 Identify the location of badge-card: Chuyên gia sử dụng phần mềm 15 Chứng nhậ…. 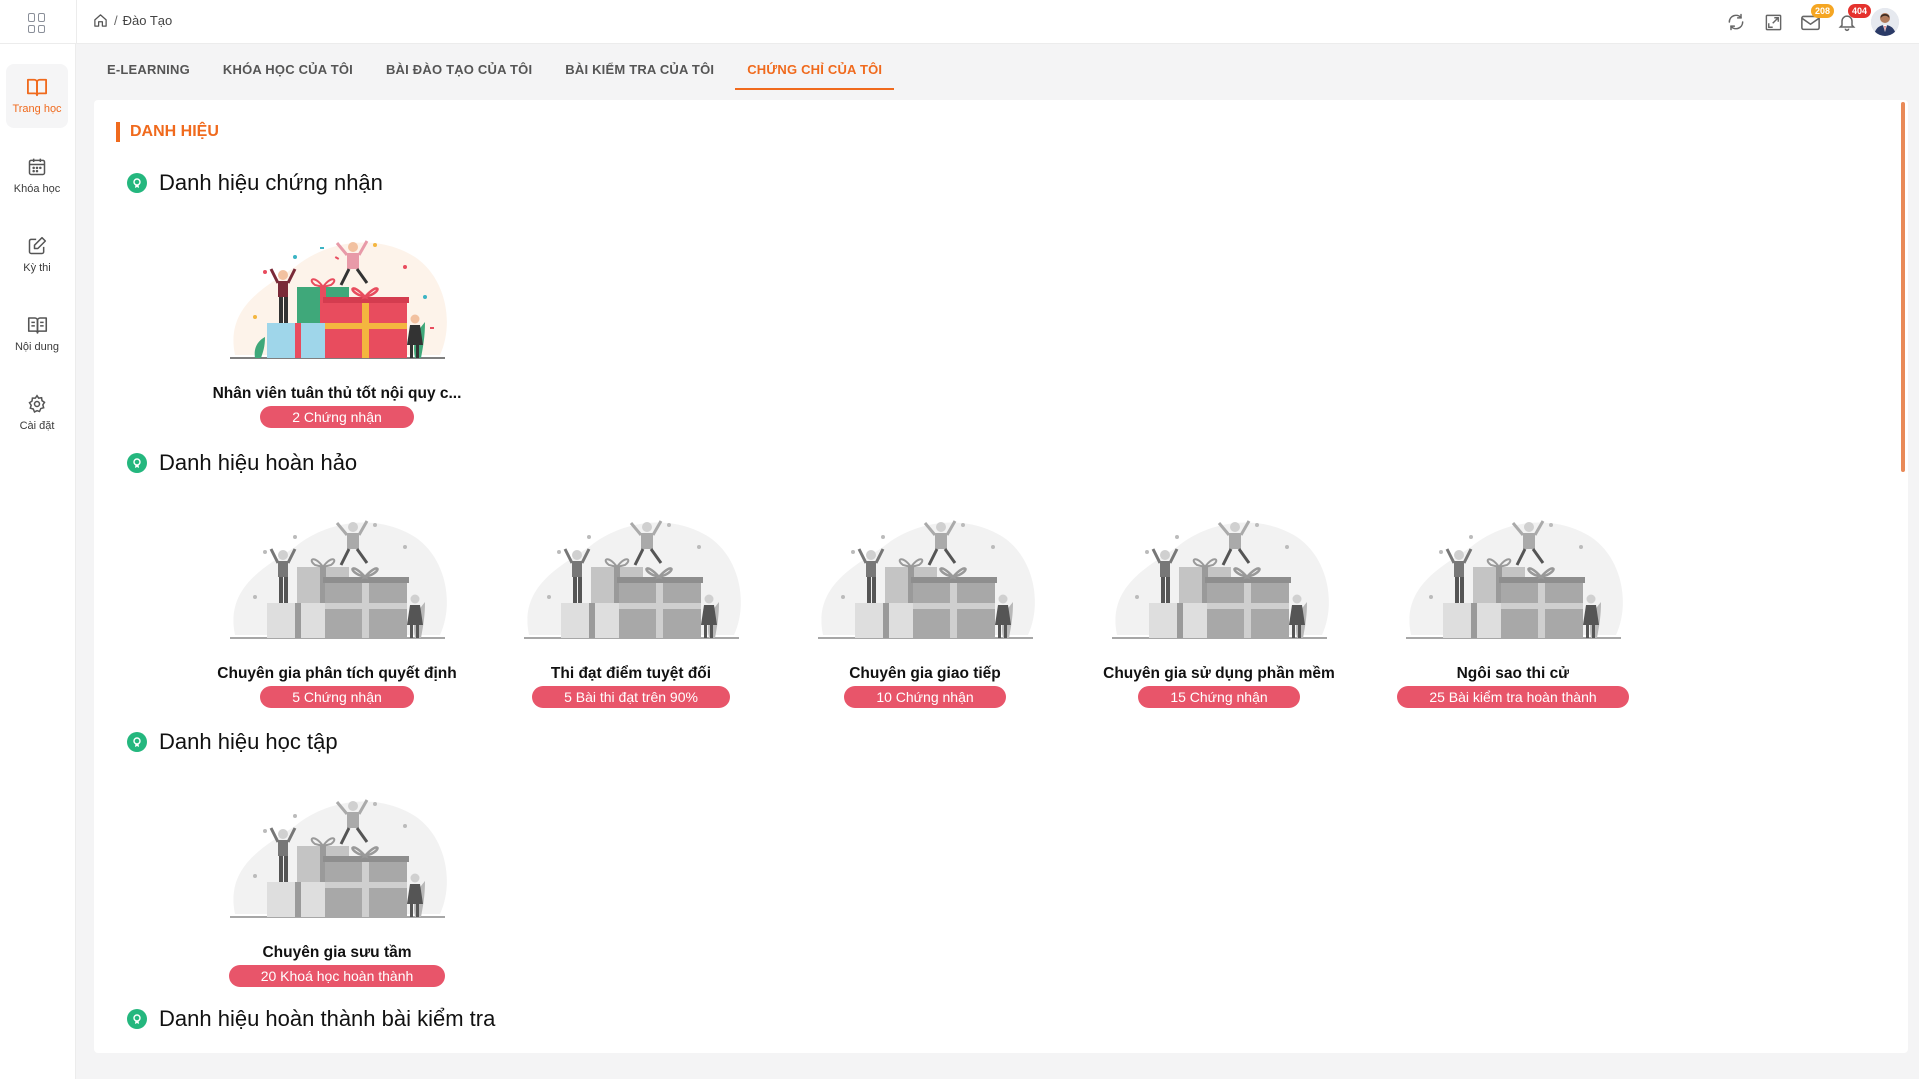
(1219, 607).